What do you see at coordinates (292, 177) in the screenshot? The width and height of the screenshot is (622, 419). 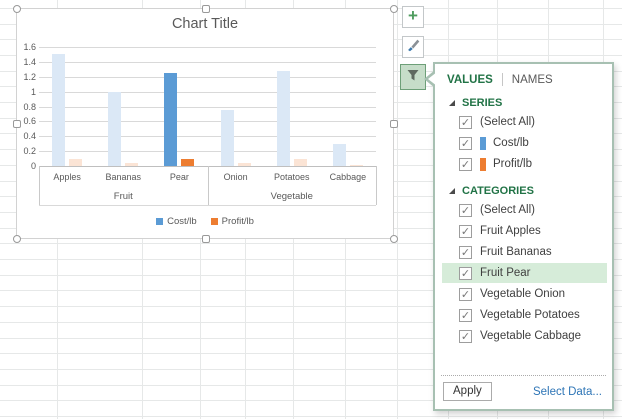 I see `category-label: Potatoes` at bounding box center [292, 177].